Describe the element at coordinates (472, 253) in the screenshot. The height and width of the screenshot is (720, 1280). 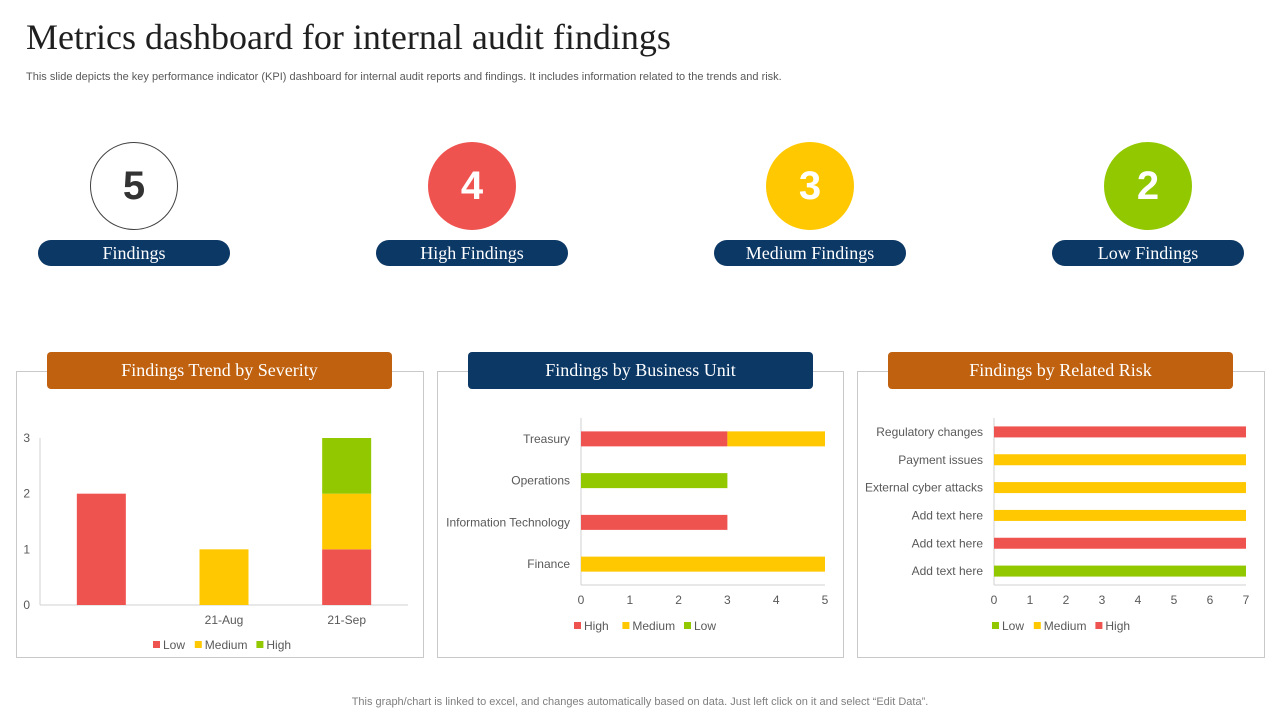
I see `kpi-high-findings-label: High Findings` at that location.